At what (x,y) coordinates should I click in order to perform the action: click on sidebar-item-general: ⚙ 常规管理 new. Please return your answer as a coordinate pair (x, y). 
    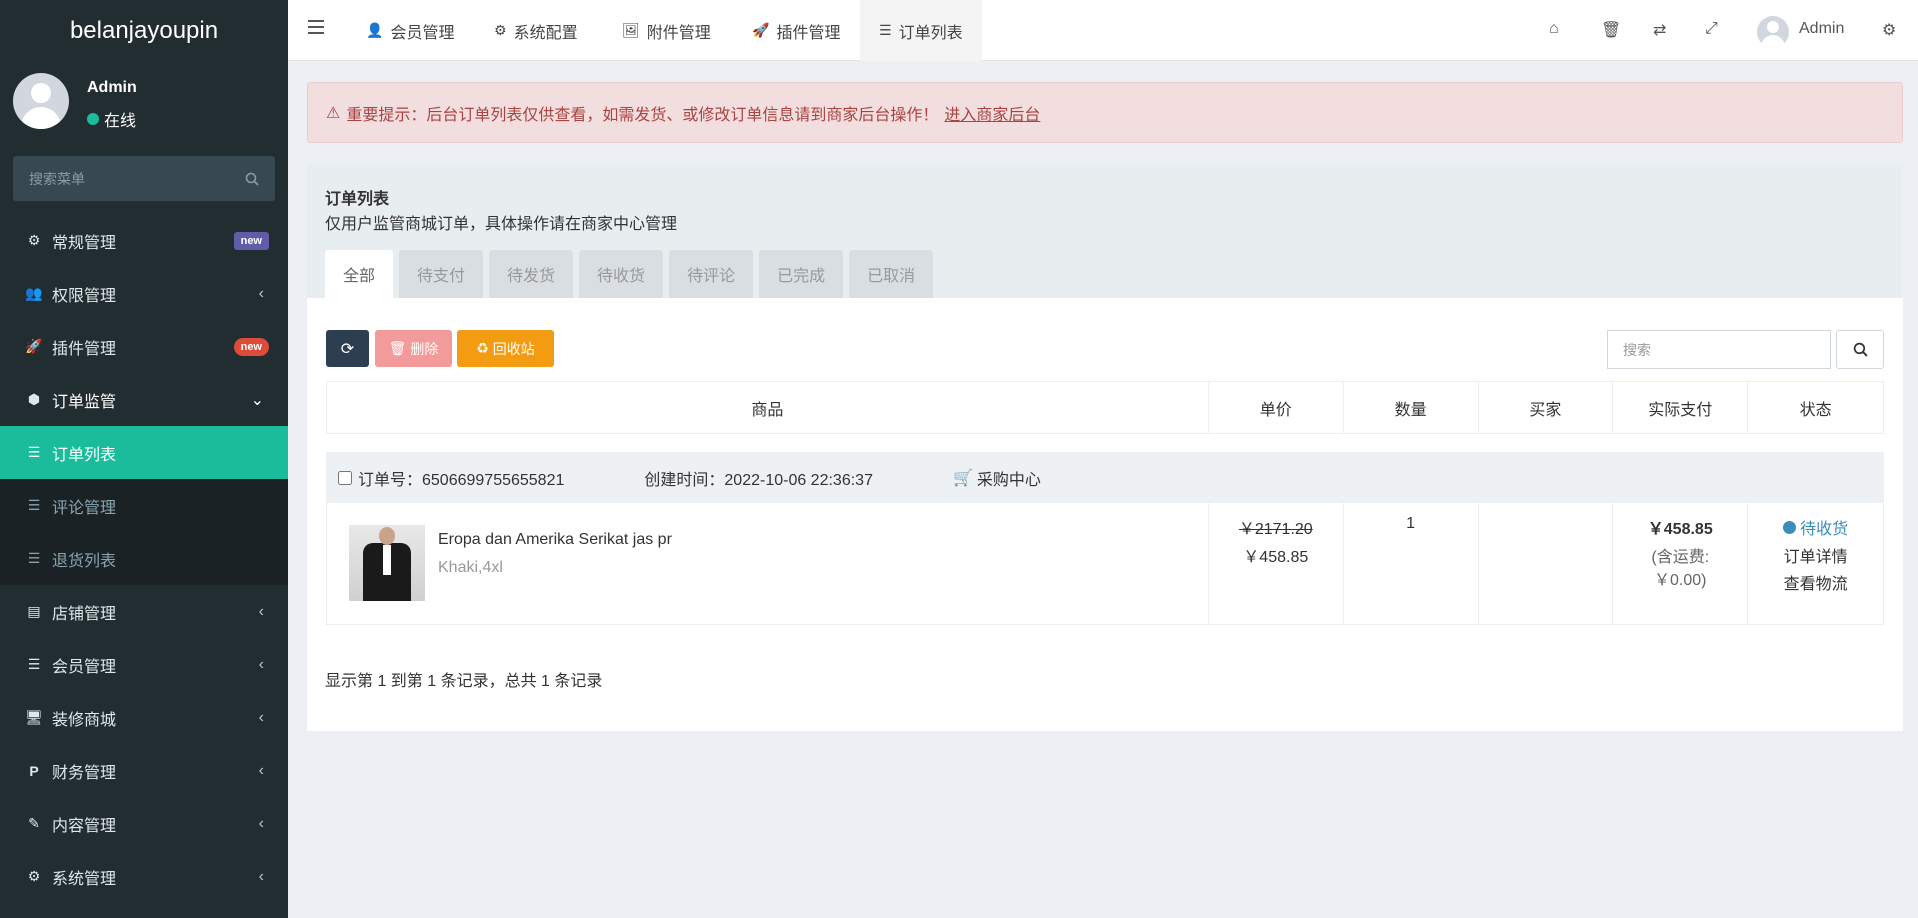
    Looking at the image, I should click on (144, 240).